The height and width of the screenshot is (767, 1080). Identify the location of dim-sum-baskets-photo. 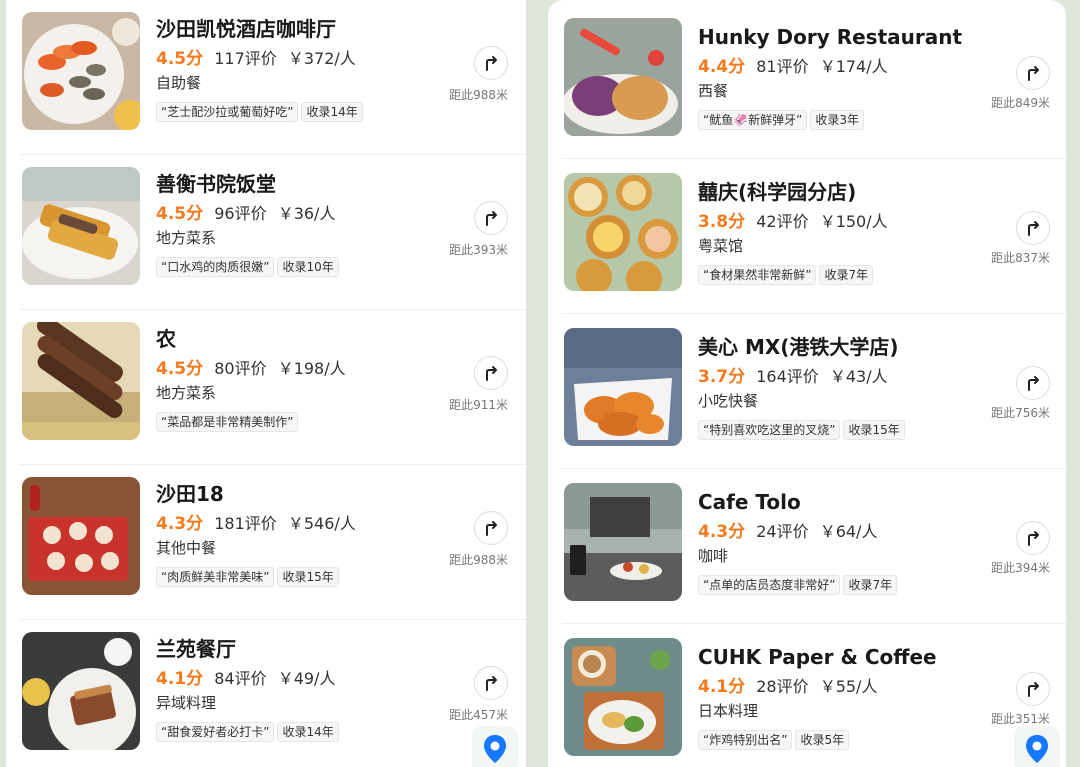
(623, 232).